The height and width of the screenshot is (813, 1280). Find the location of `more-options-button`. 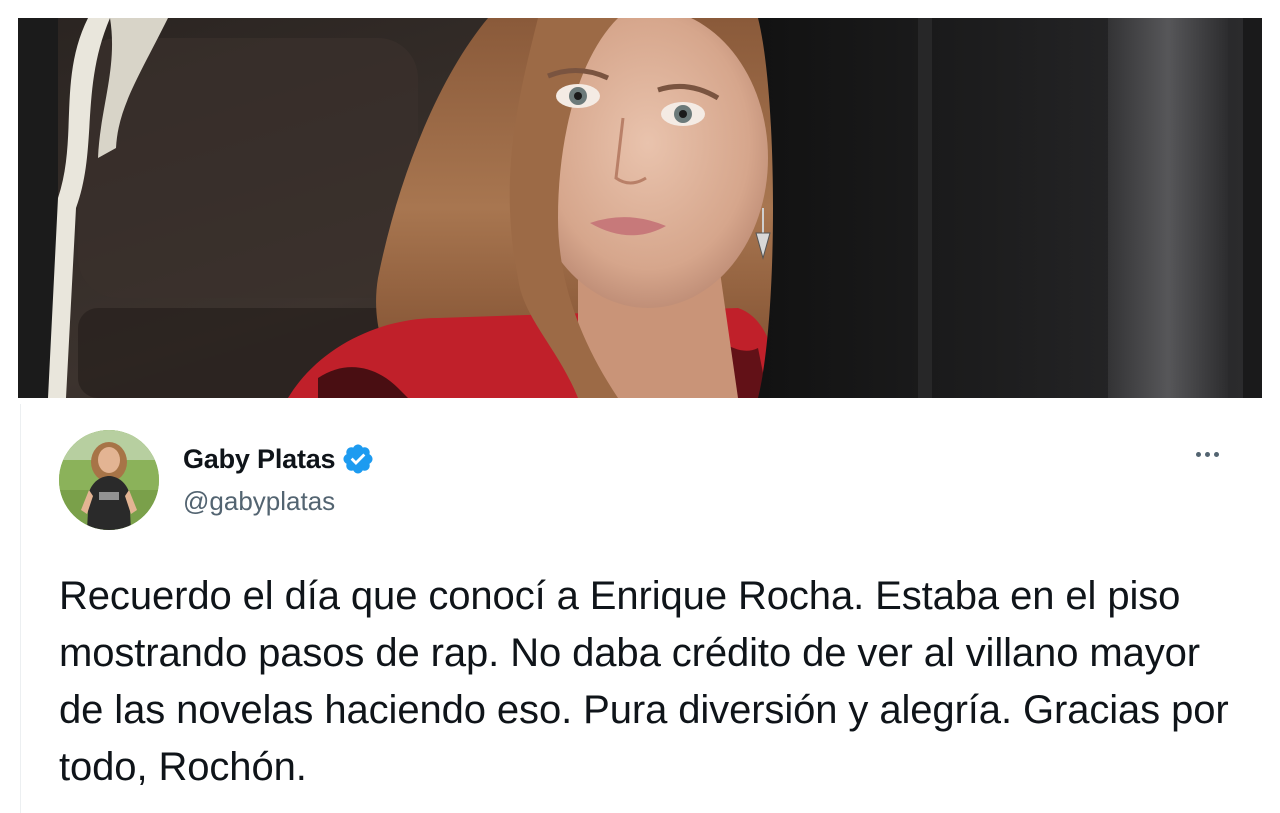

more-options-button is located at coordinates (1207, 454).